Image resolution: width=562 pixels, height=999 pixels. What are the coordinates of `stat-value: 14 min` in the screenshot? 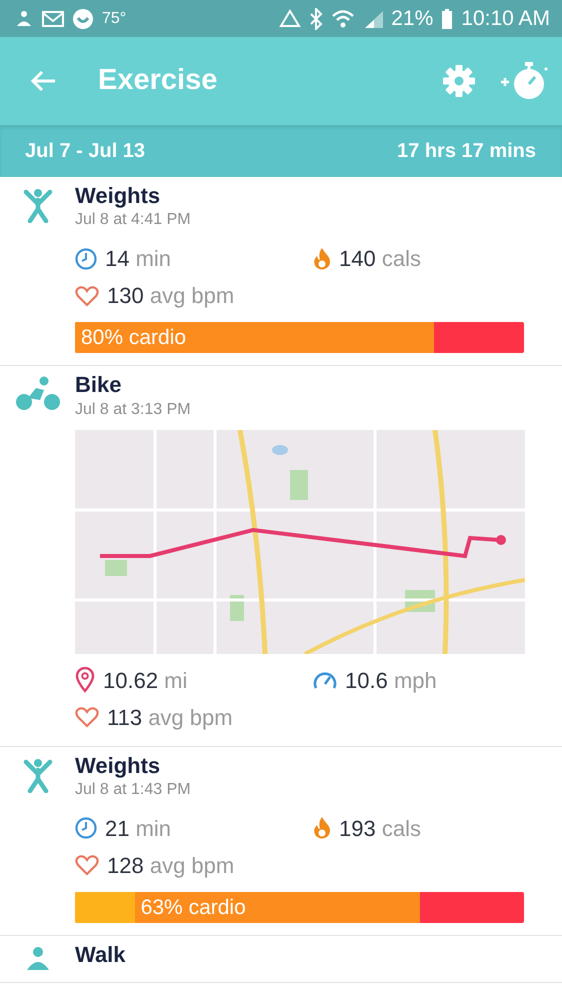 It's located at (138, 259).